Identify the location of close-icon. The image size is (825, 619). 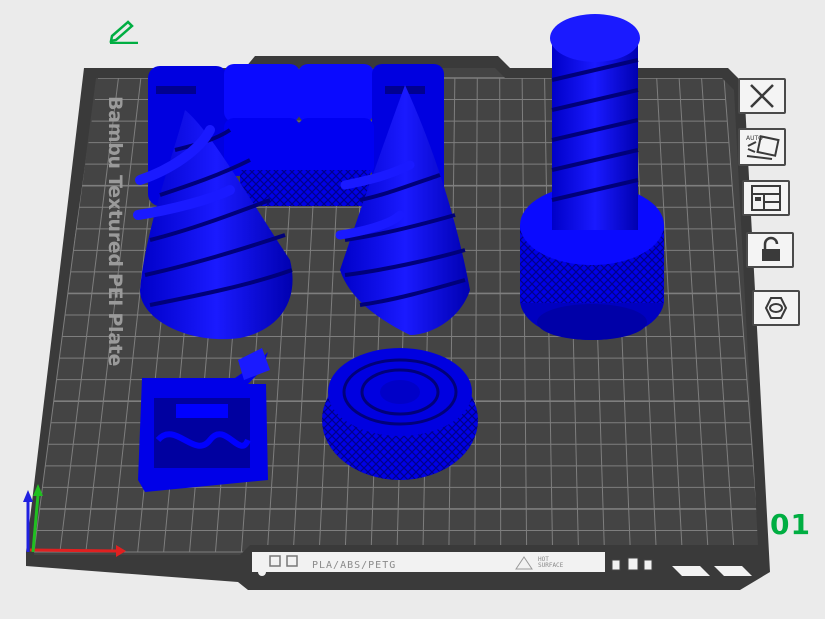
(762, 96).